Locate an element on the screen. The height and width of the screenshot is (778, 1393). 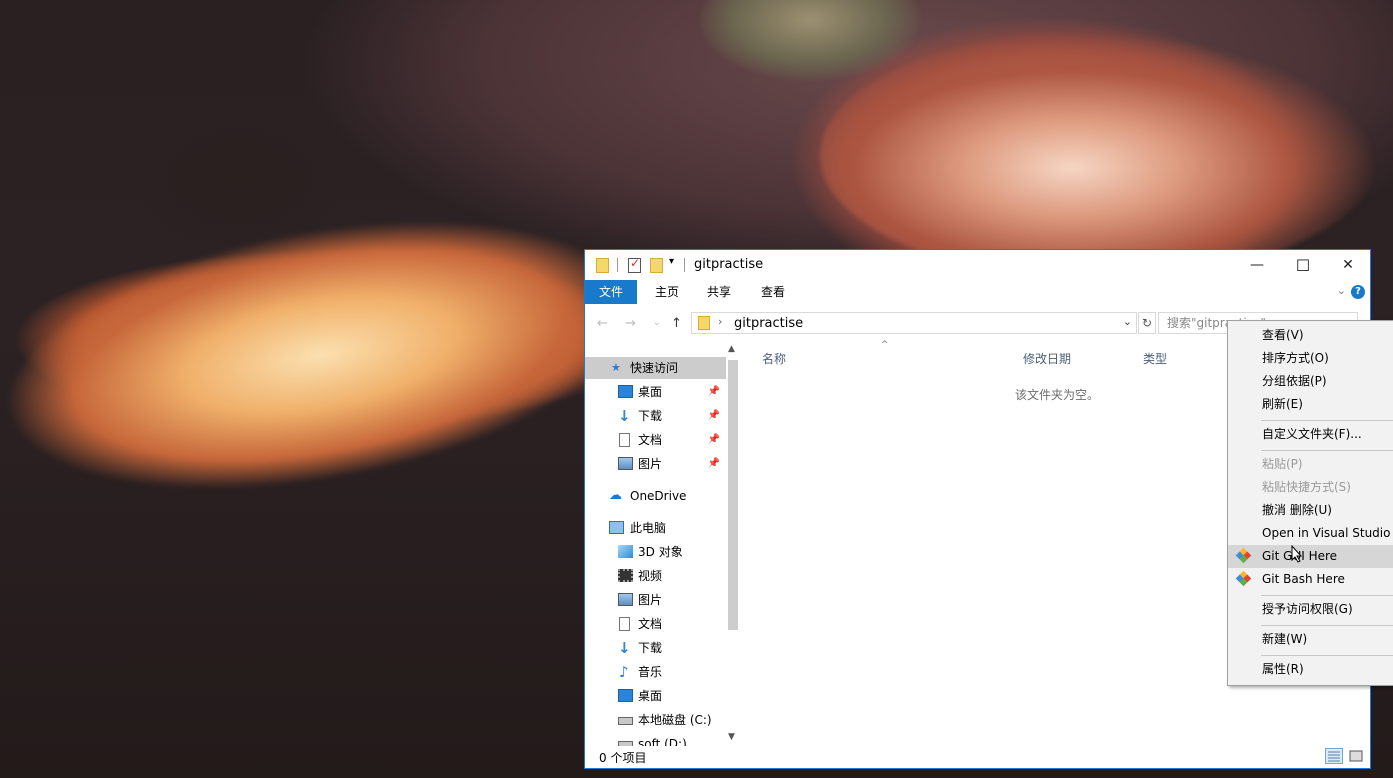
forward-arrow-icon: → is located at coordinates (630, 323).